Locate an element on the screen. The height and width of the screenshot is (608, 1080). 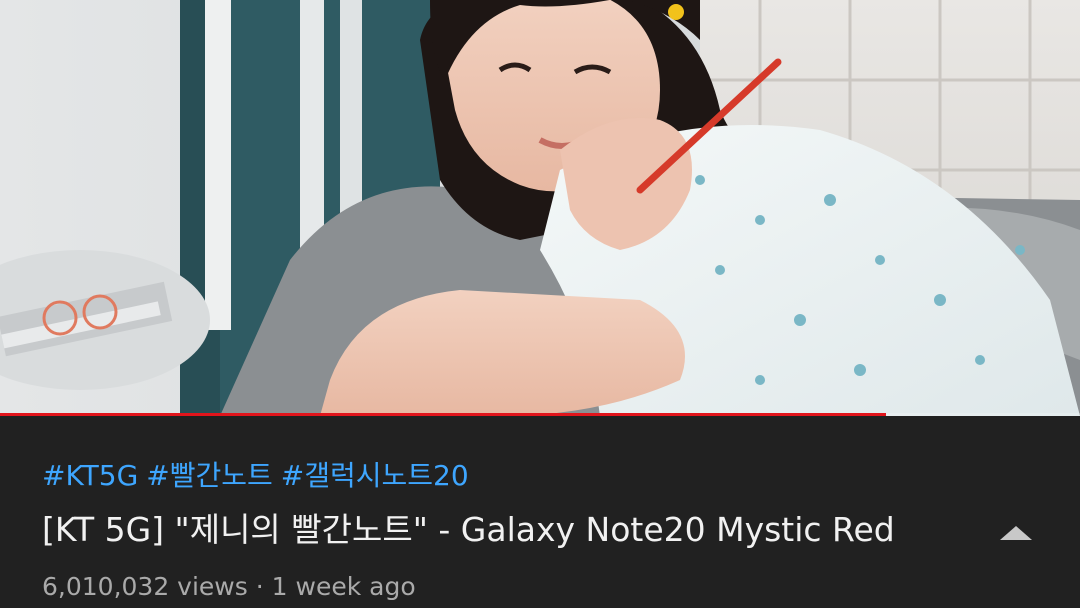
video-progress-fill is located at coordinates (443, 414).